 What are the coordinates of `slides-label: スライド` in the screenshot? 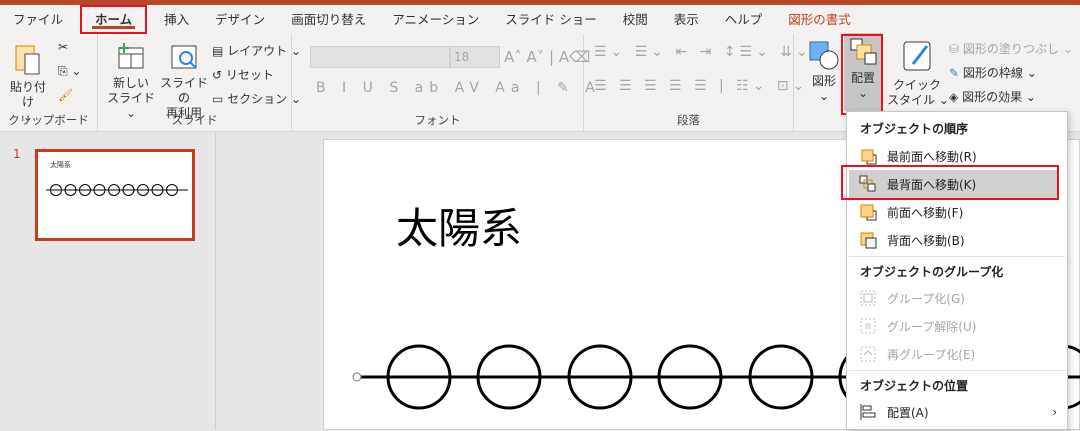 It's located at (194, 120).